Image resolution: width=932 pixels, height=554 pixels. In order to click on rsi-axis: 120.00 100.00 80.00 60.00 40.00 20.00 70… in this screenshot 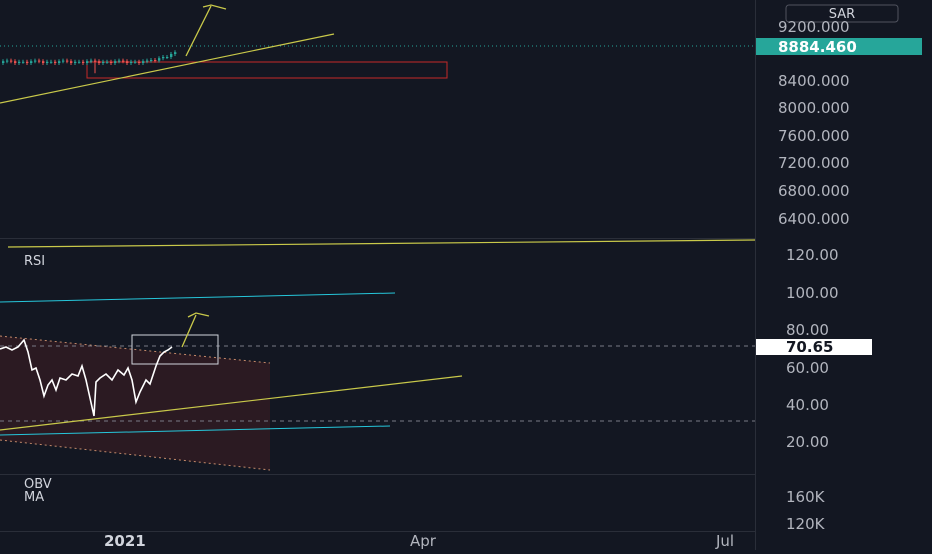, I will do `click(814, 348)`.